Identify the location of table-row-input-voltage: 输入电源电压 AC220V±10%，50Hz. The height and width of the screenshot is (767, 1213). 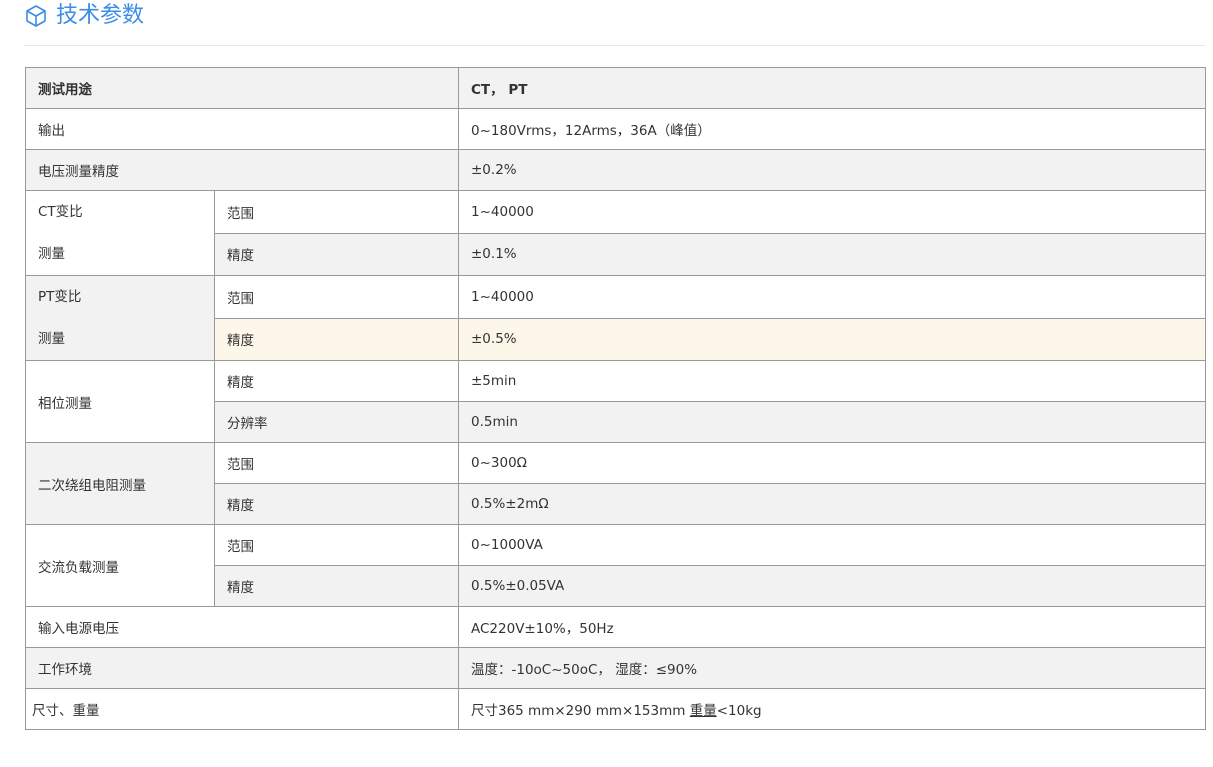
(615, 627).